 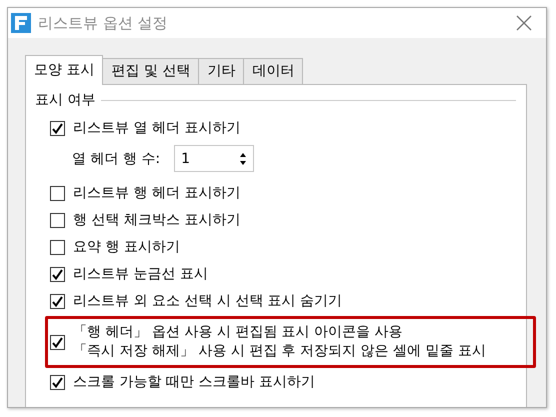 I want to click on checkbox-label: 리스트뷰 눈금선 표시, so click(x=140, y=274).